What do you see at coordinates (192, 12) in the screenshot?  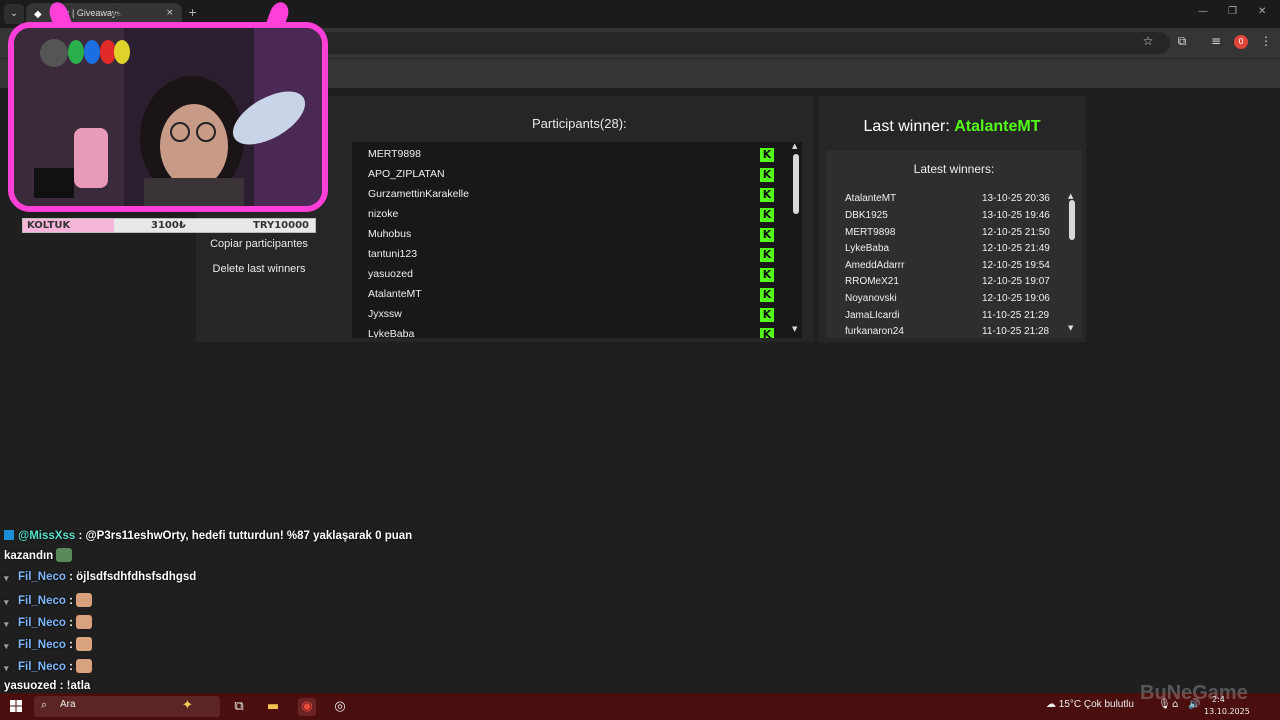 I see `new-tab-button: +` at bounding box center [192, 12].